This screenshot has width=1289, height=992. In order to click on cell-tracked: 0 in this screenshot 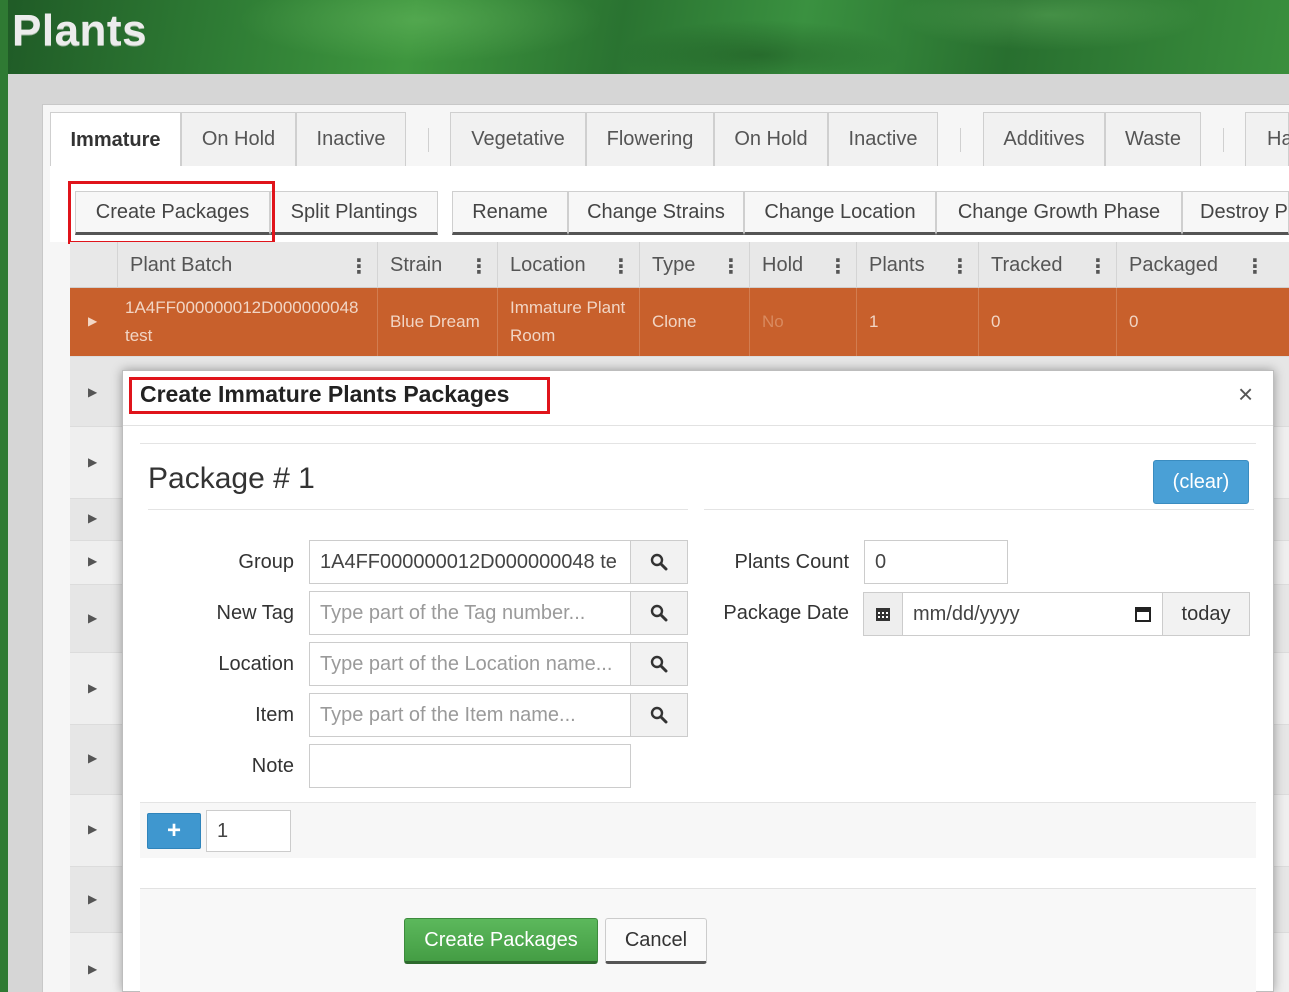, I will do `click(1047, 322)`.